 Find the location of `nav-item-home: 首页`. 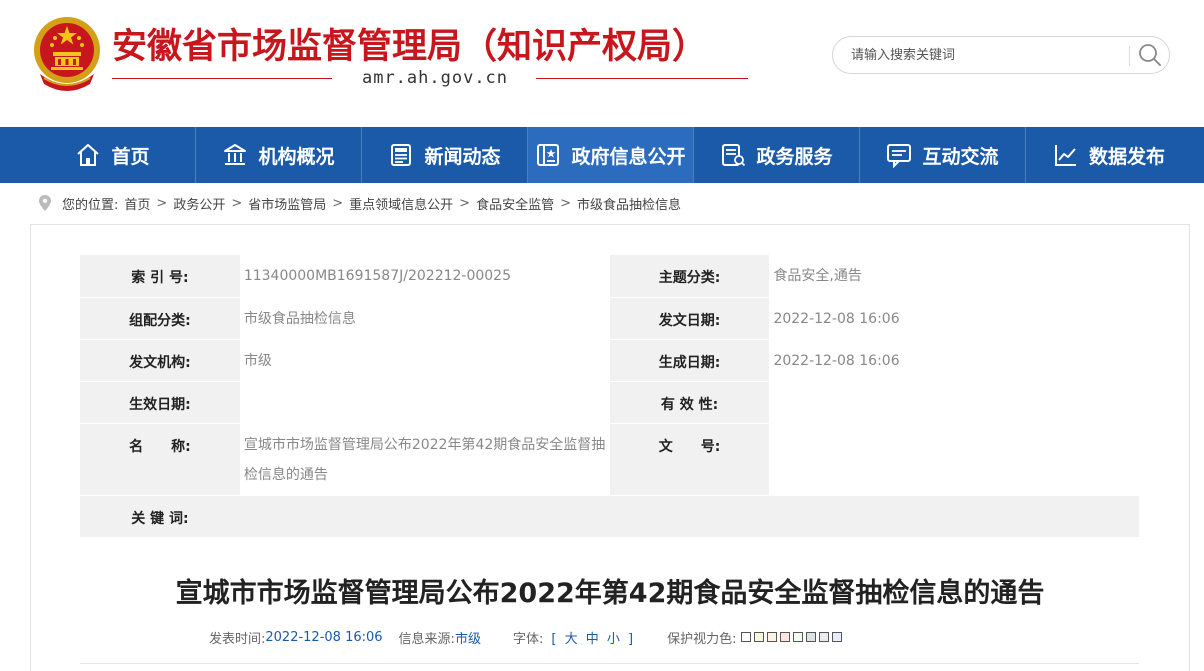

nav-item-home: 首页 is located at coordinates (113, 155).